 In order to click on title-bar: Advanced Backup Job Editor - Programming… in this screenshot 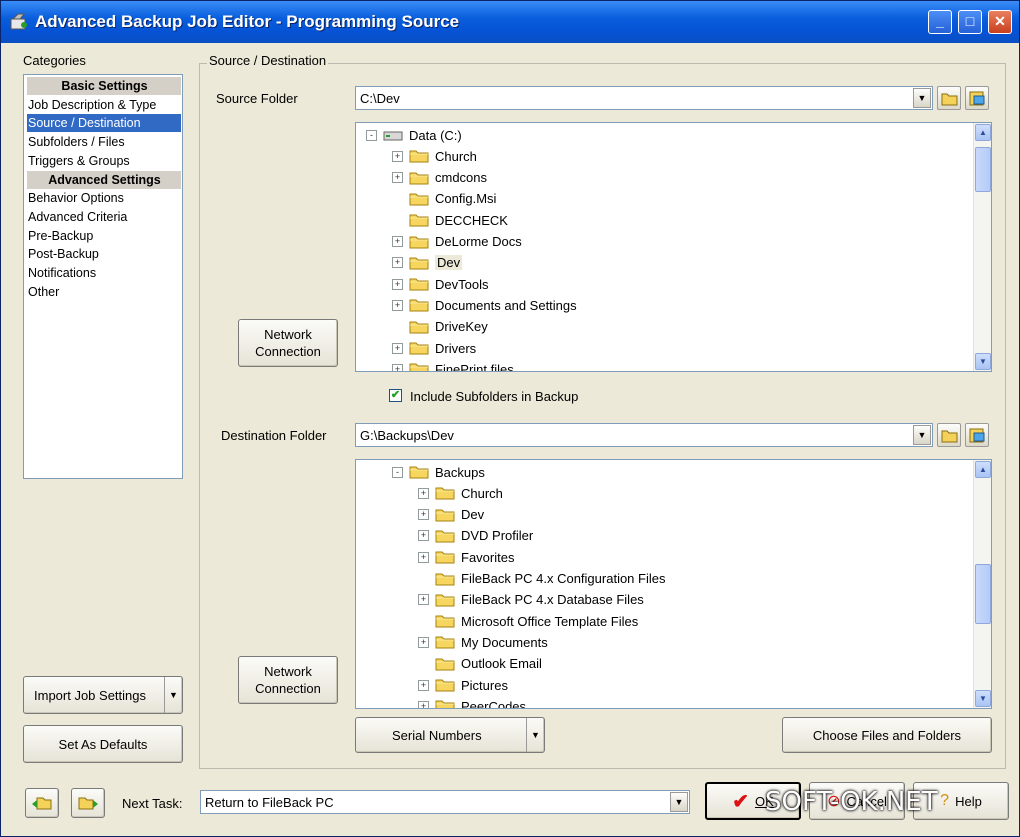, I will do `click(510, 22)`.